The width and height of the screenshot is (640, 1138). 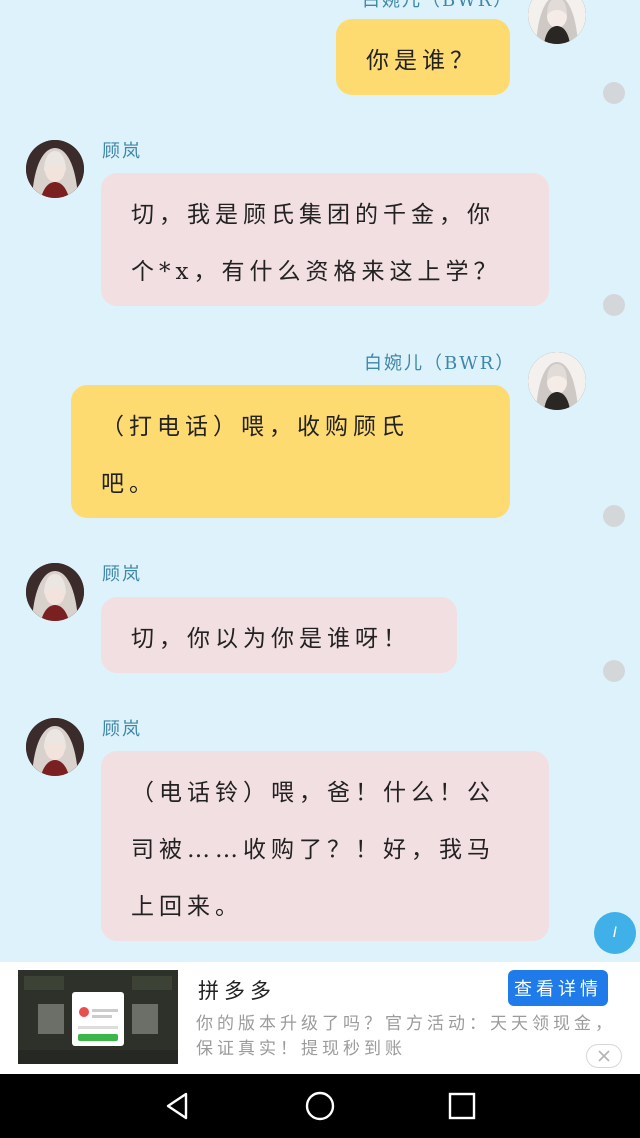 I want to click on home-icon, so click(x=320, y=1106).